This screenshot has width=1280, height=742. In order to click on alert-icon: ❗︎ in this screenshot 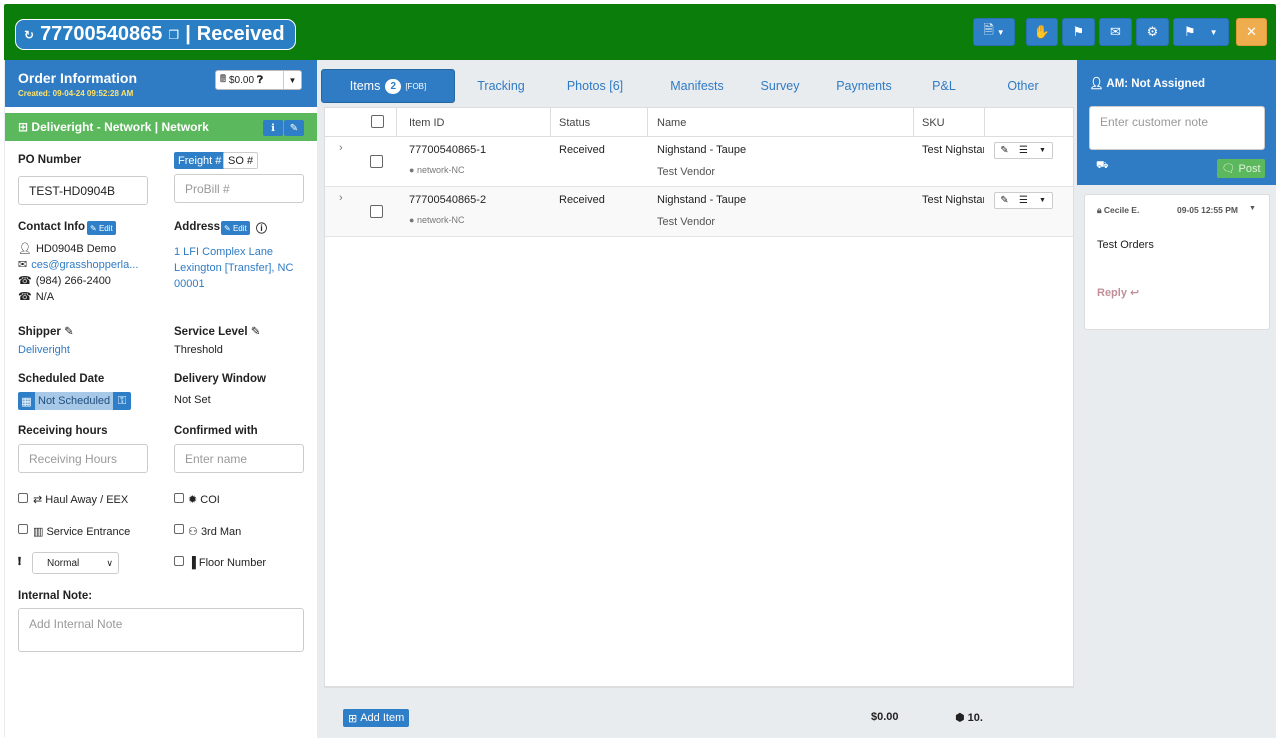, I will do `click(19, 562)`.